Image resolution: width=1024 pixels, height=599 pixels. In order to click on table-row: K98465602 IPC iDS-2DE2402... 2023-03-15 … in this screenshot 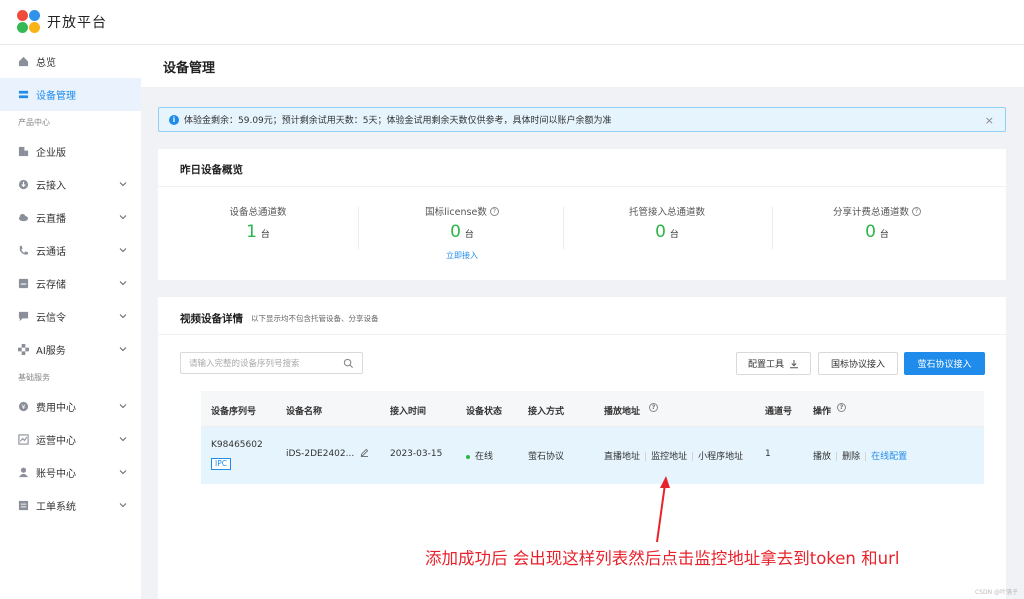, I will do `click(592, 455)`.